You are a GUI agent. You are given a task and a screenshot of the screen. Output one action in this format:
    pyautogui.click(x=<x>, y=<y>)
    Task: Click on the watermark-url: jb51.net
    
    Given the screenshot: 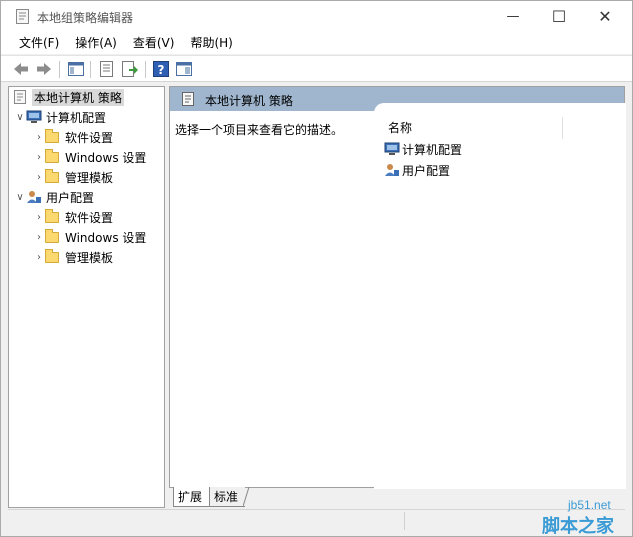 What is the action you would take?
    pyautogui.click(x=589, y=505)
    